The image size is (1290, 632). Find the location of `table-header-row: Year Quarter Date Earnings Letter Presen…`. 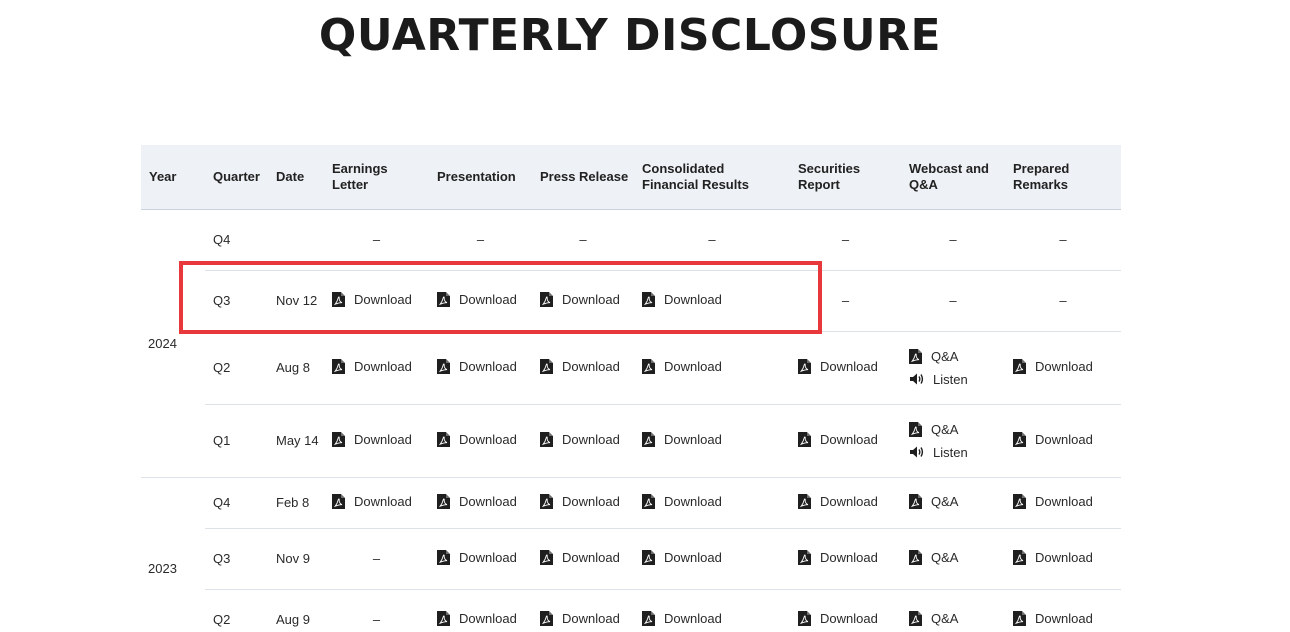

table-header-row: Year Quarter Date Earnings Letter Presen… is located at coordinates (631, 177).